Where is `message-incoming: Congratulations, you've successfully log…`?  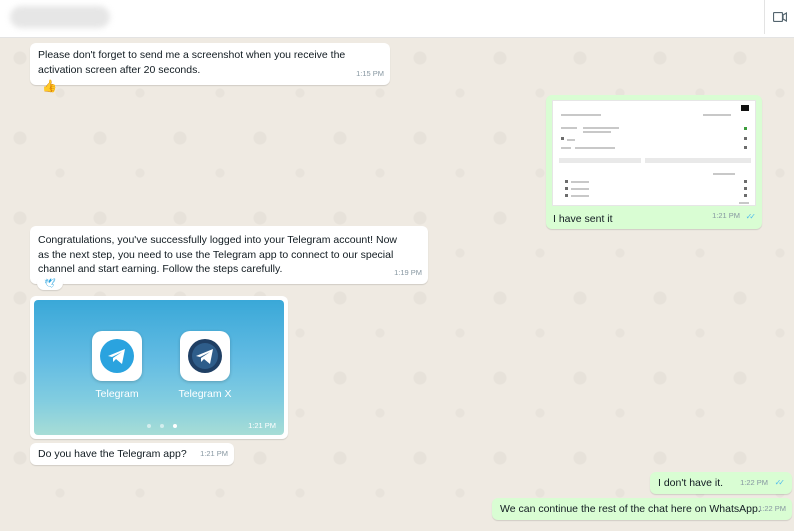
message-incoming: Congratulations, you've successfully log… is located at coordinates (229, 255).